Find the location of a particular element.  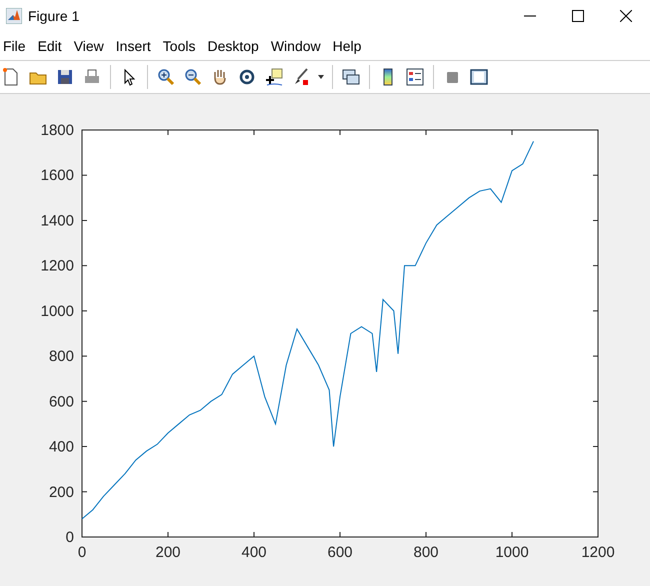

y-tick-label: 800 is located at coordinates (61, 357).